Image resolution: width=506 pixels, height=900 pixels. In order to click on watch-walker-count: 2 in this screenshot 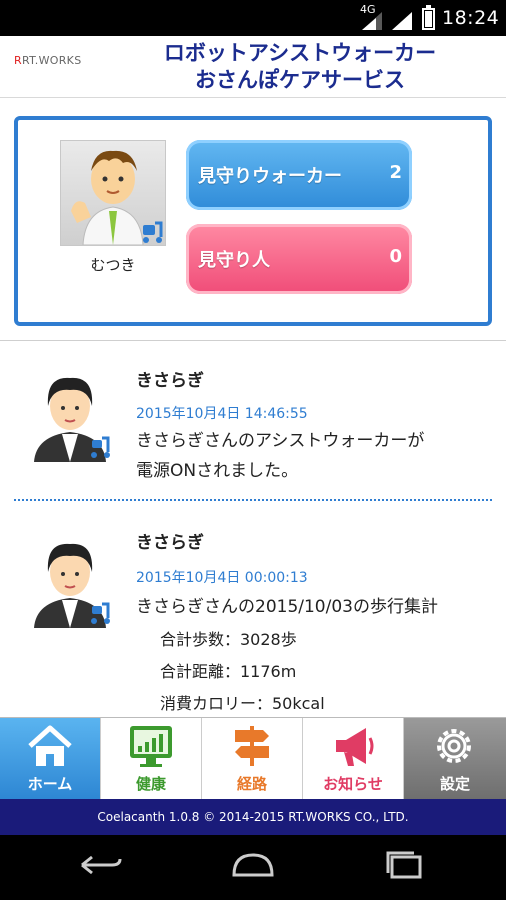, I will do `click(395, 172)`.